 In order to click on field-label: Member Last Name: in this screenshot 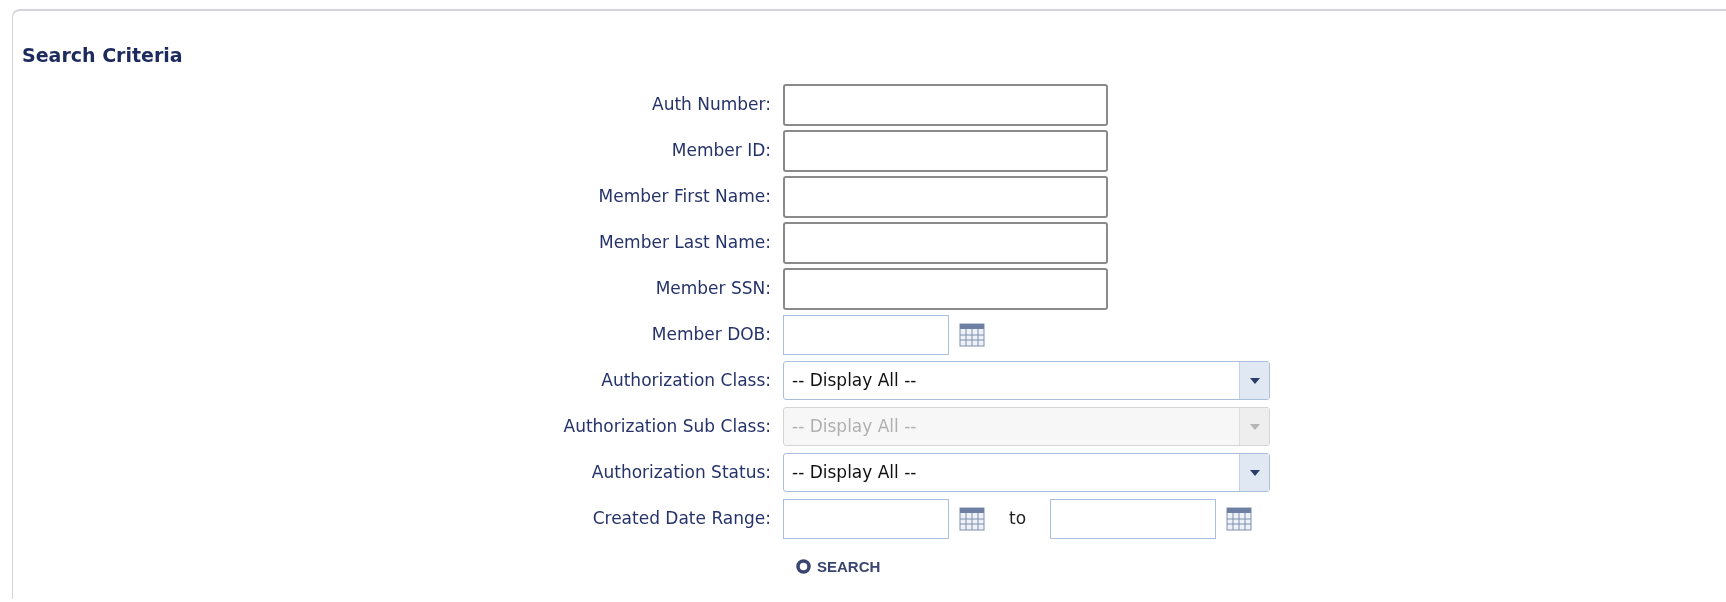, I will do `click(684, 241)`.